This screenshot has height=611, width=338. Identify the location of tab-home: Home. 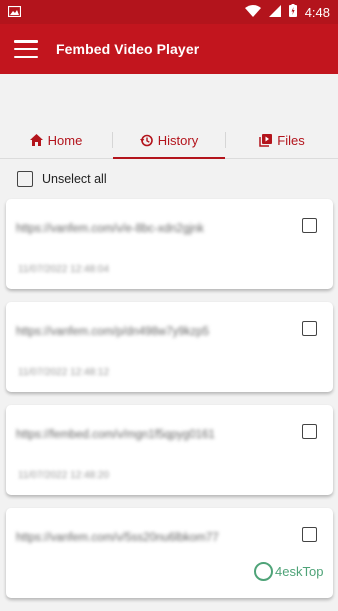
(56, 140).